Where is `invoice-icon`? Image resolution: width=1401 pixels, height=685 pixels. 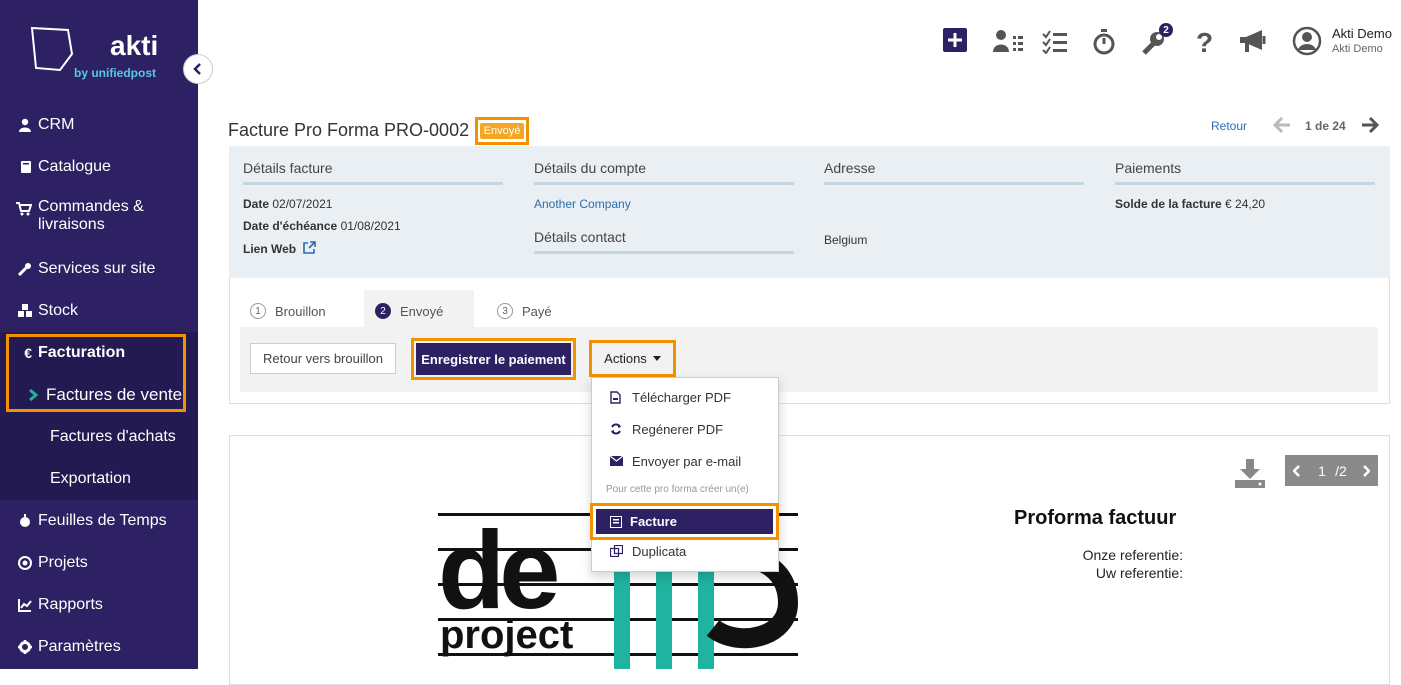 invoice-icon is located at coordinates (620, 521).